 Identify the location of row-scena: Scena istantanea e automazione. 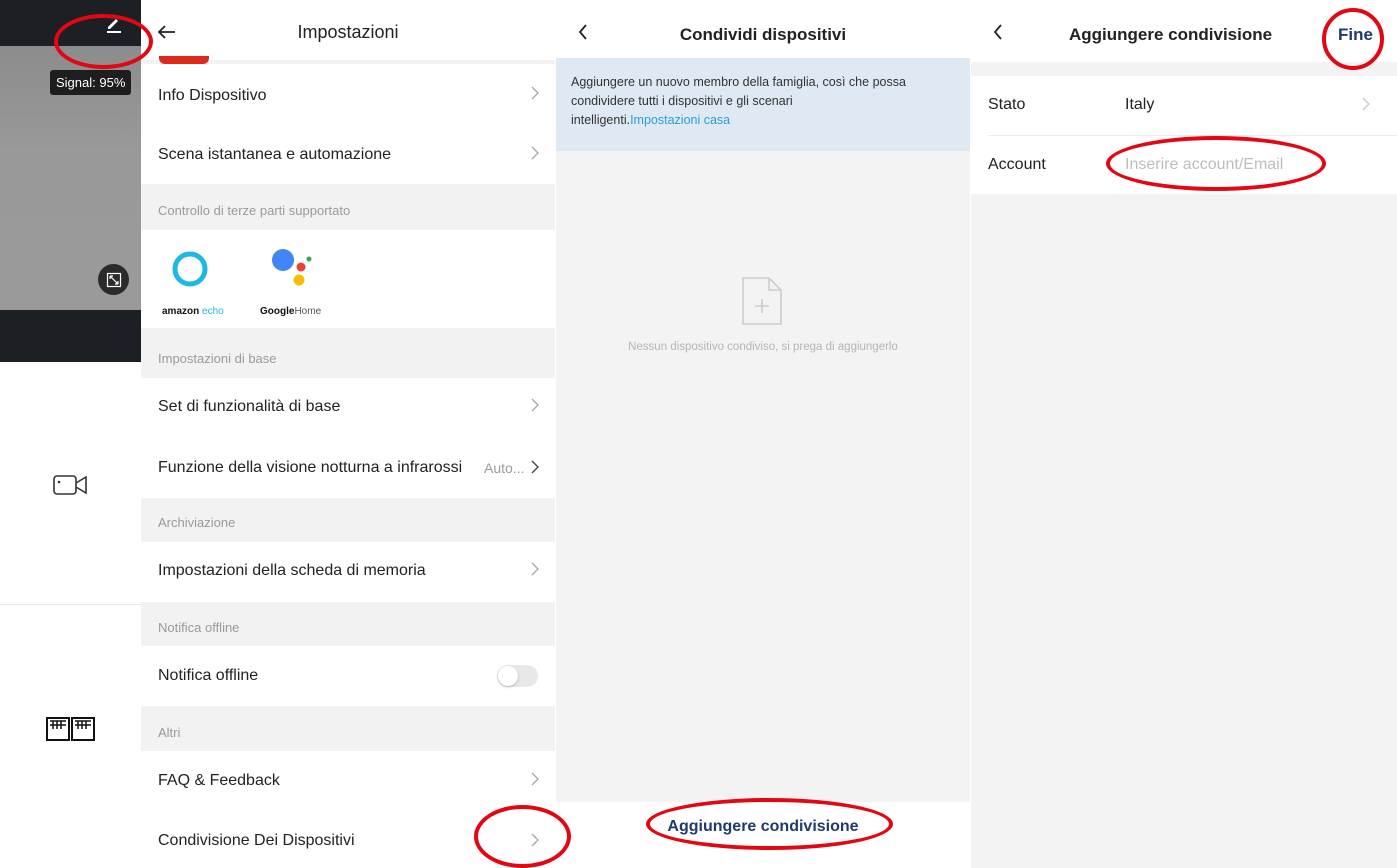
(348, 154).